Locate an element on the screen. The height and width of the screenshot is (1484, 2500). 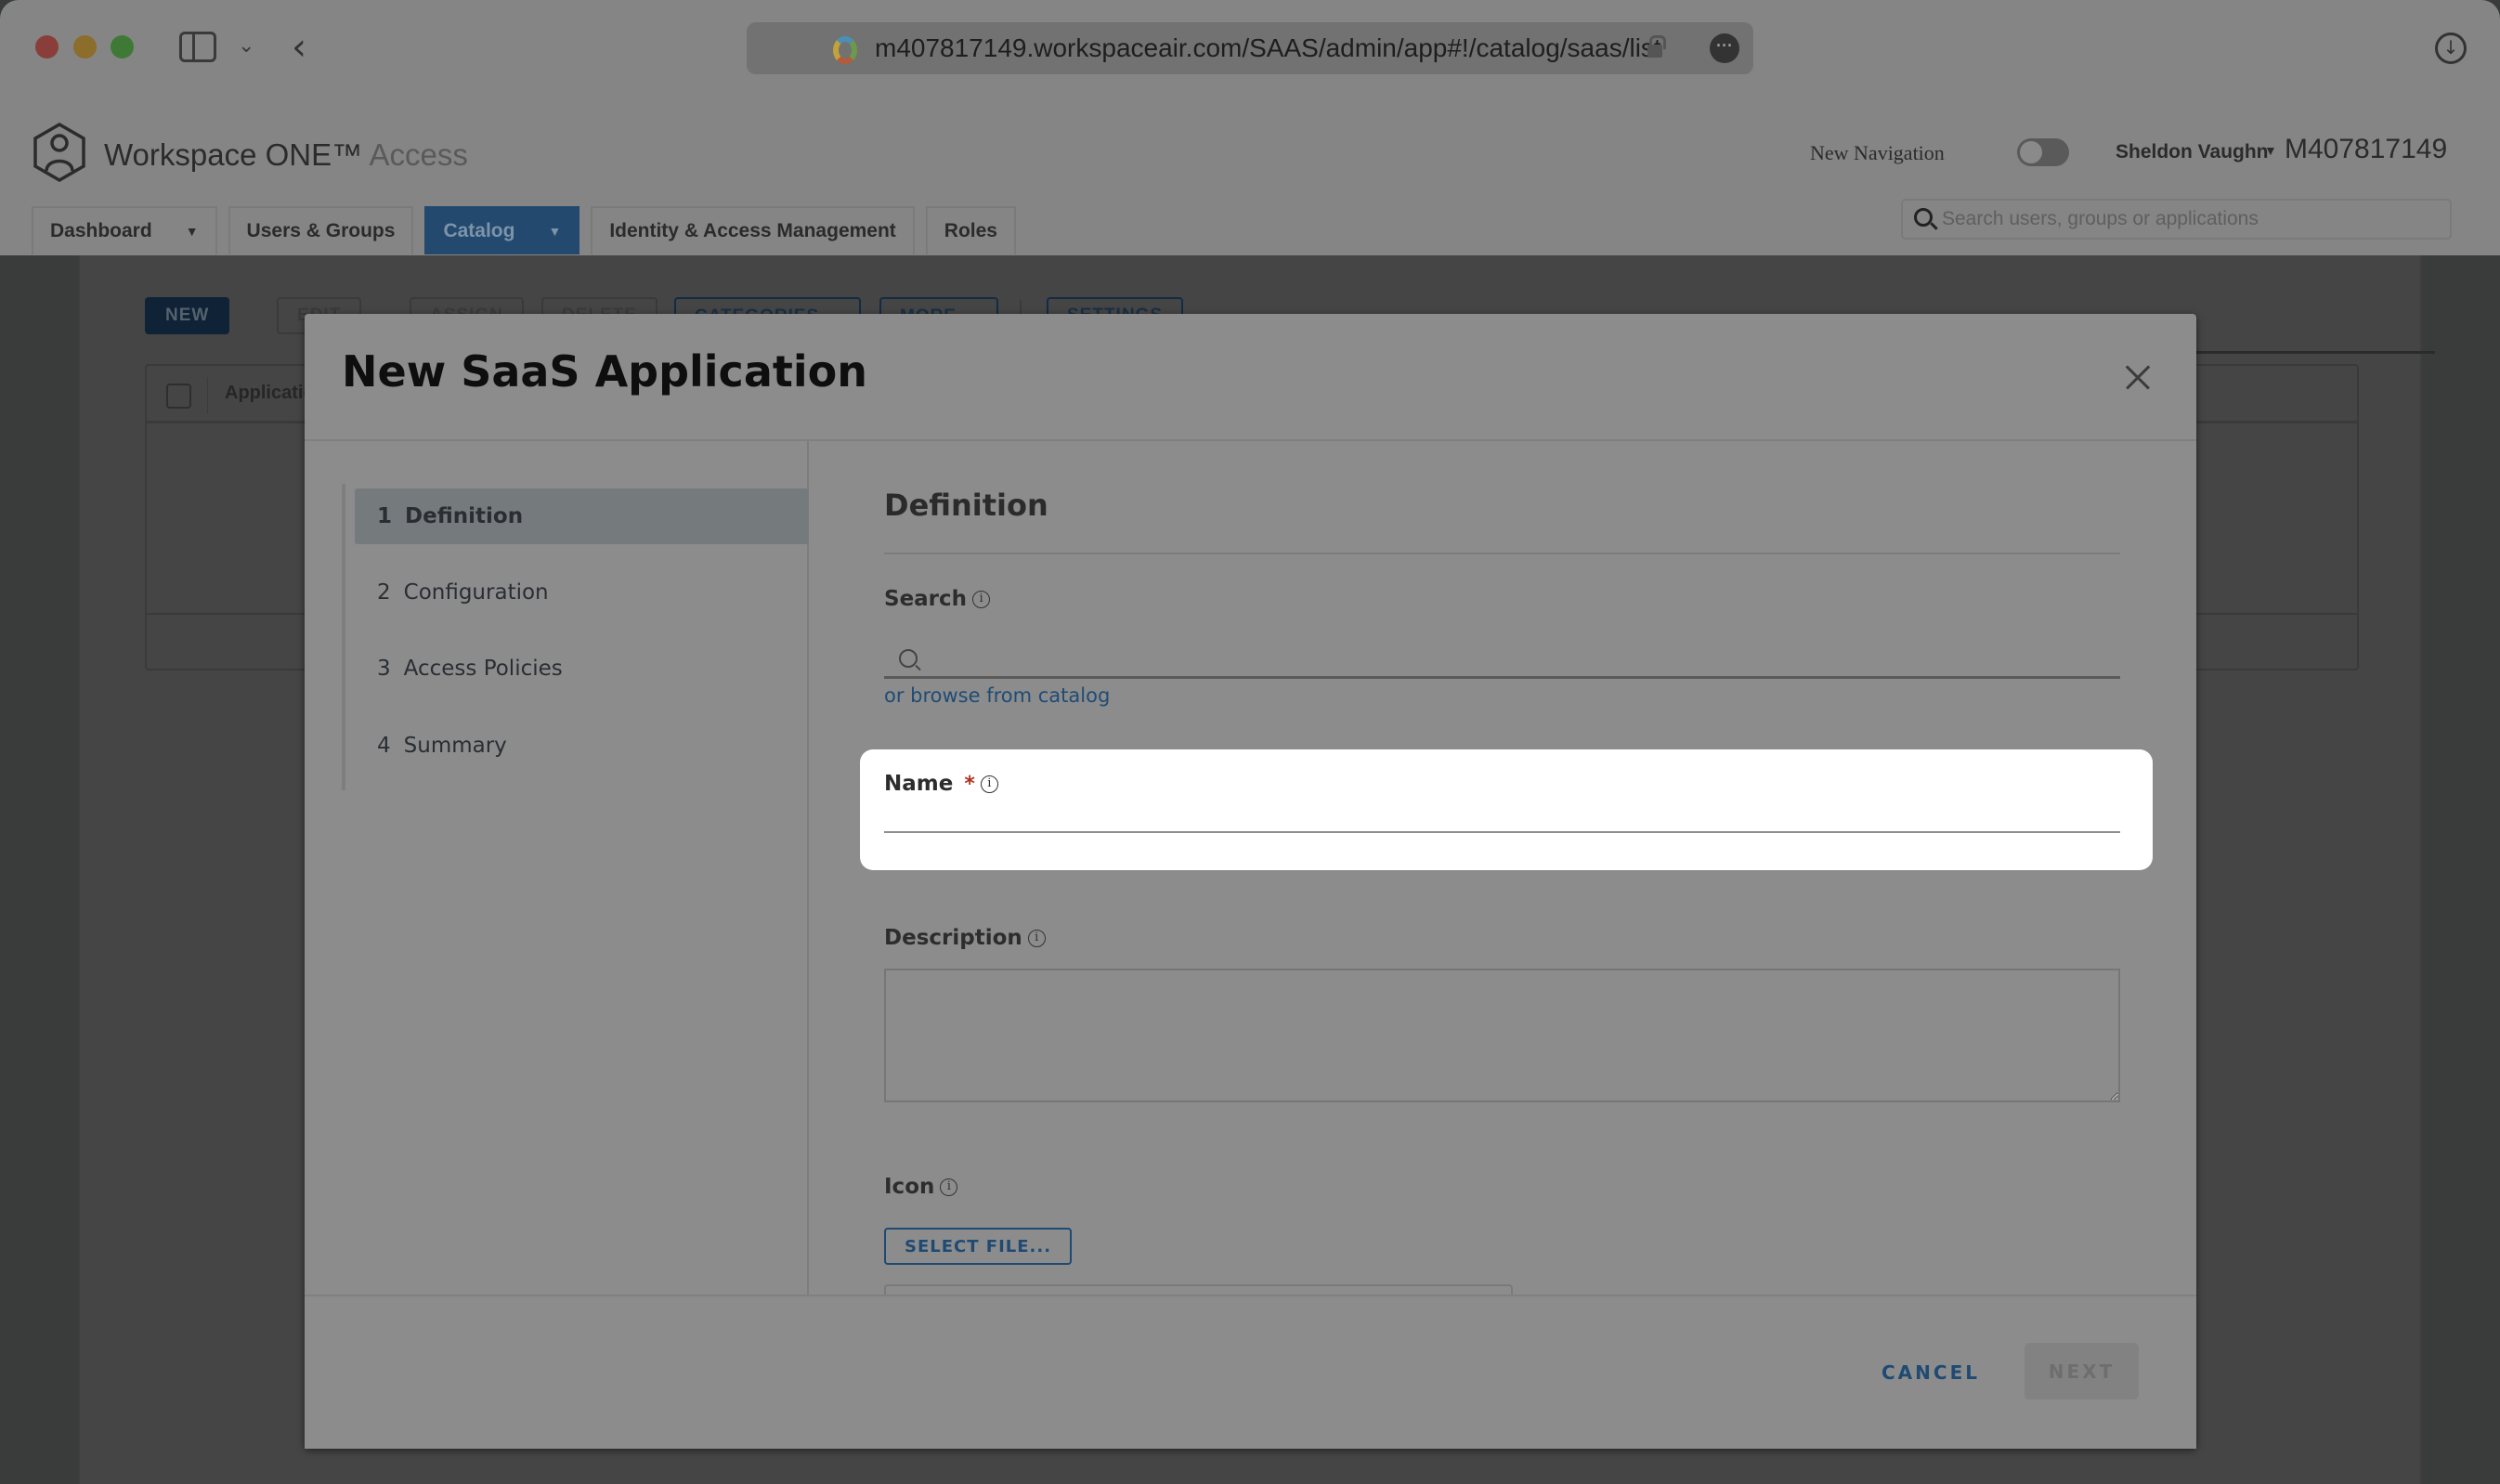
minimize-window-button is located at coordinates (85, 47).